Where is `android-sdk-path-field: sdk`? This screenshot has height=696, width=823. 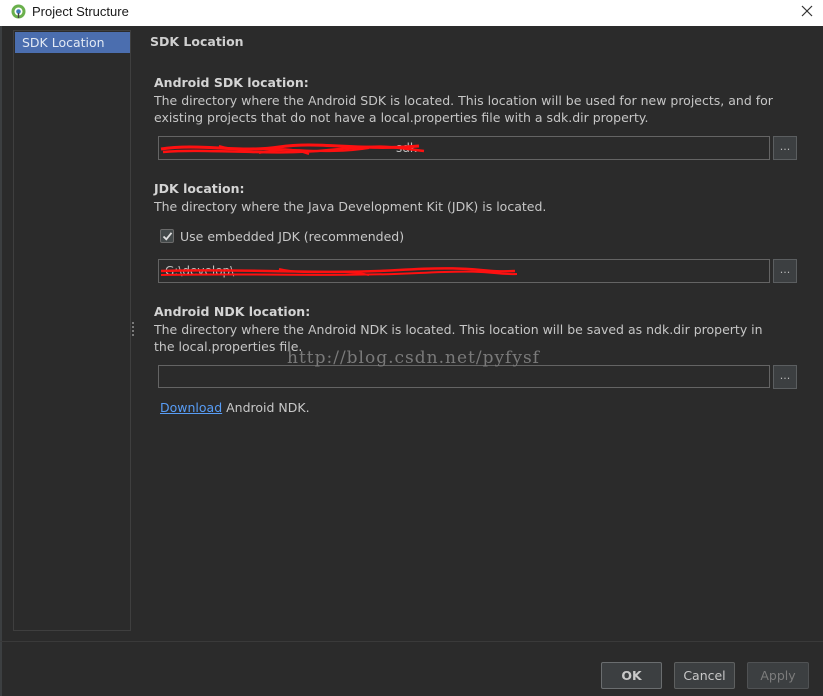
android-sdk-path-field: sdk is located at coordinates (464, 148).